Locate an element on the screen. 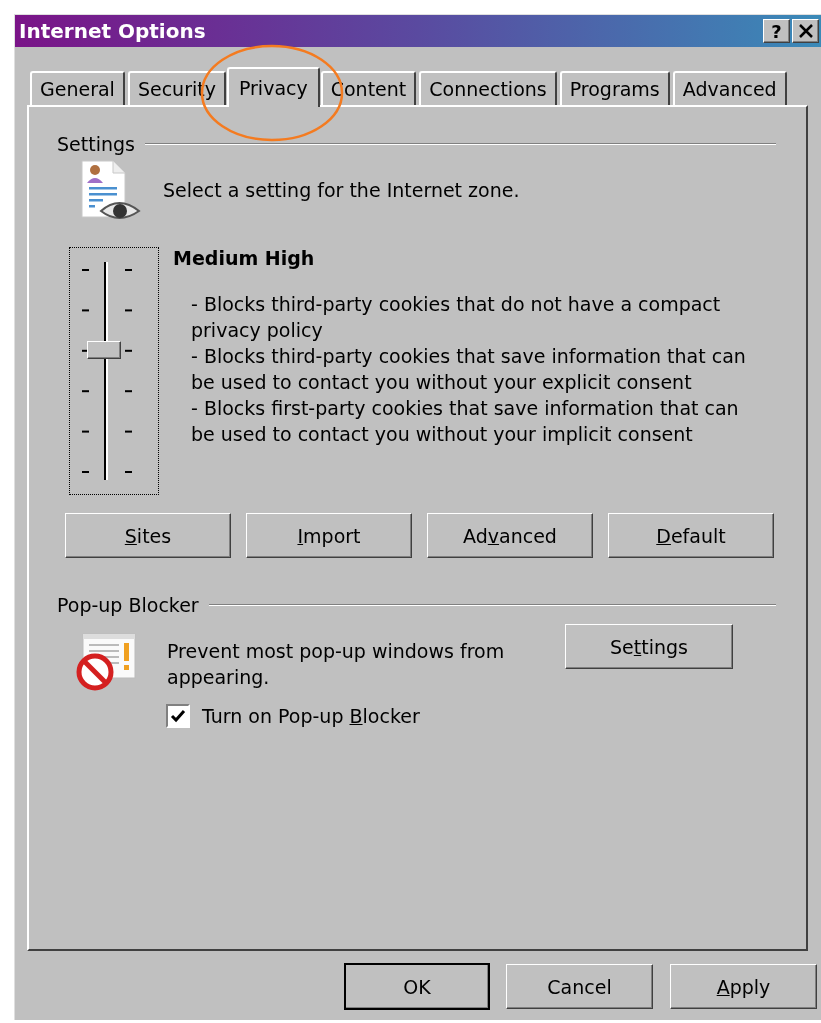  checkbox-label: Turn on Pop-up Blocker is located at coordinates (311, 716).